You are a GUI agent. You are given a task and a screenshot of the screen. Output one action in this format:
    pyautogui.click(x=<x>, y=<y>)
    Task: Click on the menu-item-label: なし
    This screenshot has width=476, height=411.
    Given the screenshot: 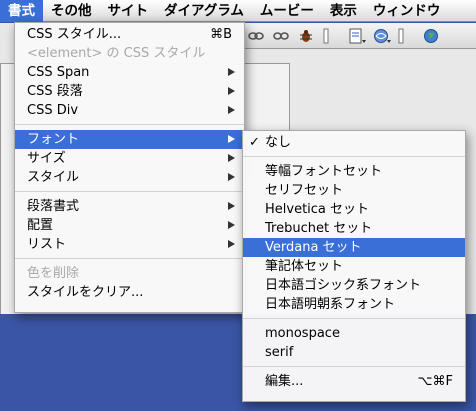 What is the action you would take?
    pyautogui.click(x=278, y=142)
    